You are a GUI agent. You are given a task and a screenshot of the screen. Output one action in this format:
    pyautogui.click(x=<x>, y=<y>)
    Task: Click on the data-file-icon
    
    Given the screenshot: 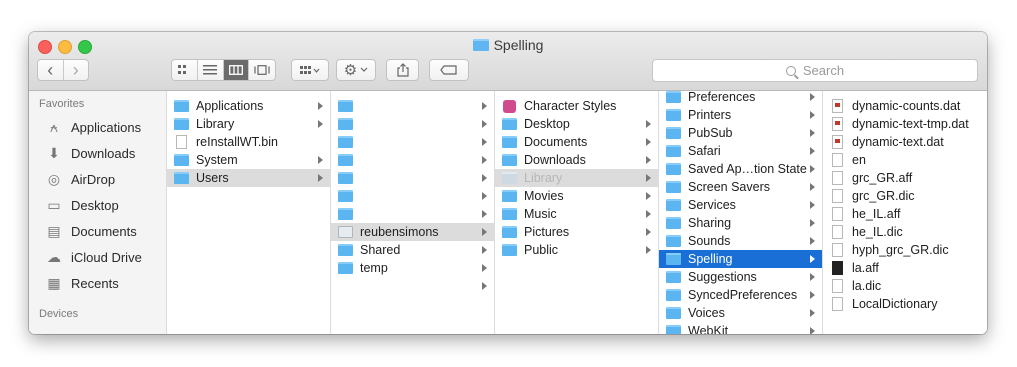 What is the action you would take?
    pyautogui.click(x=837, y=142)
    